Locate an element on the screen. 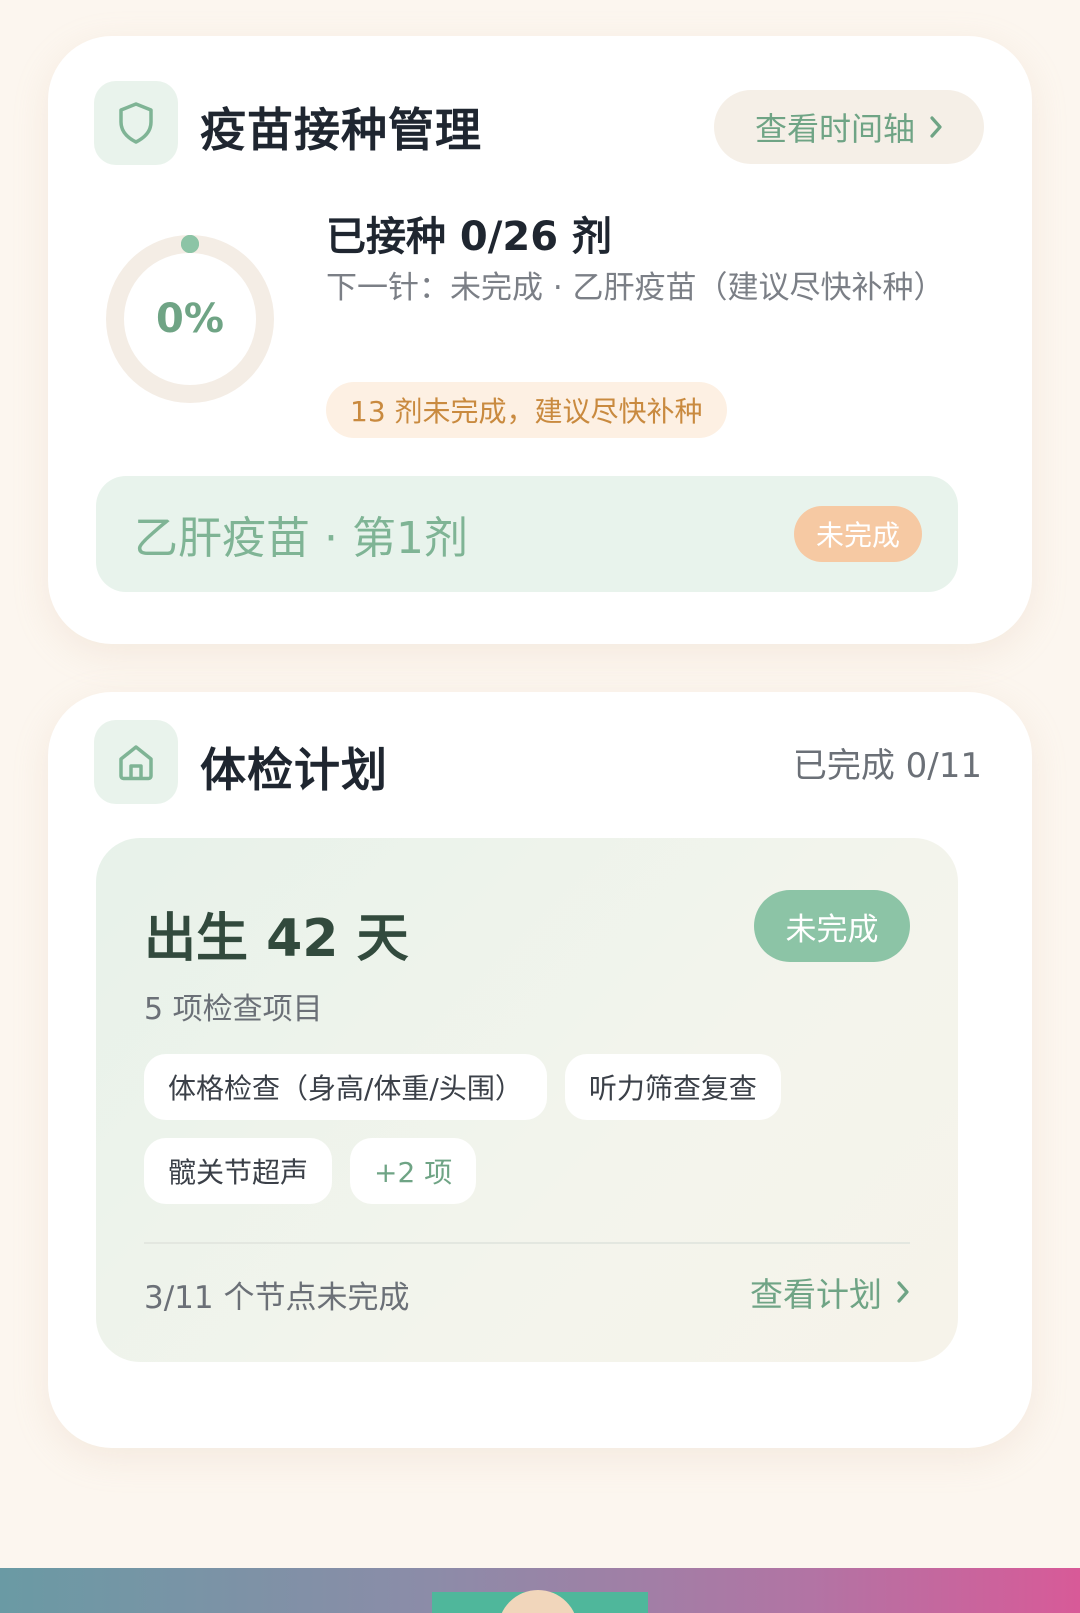 This screenshot has width=1080, height=1613. view-plan-label: 查看计划 is located at coordinates (816, 1294).